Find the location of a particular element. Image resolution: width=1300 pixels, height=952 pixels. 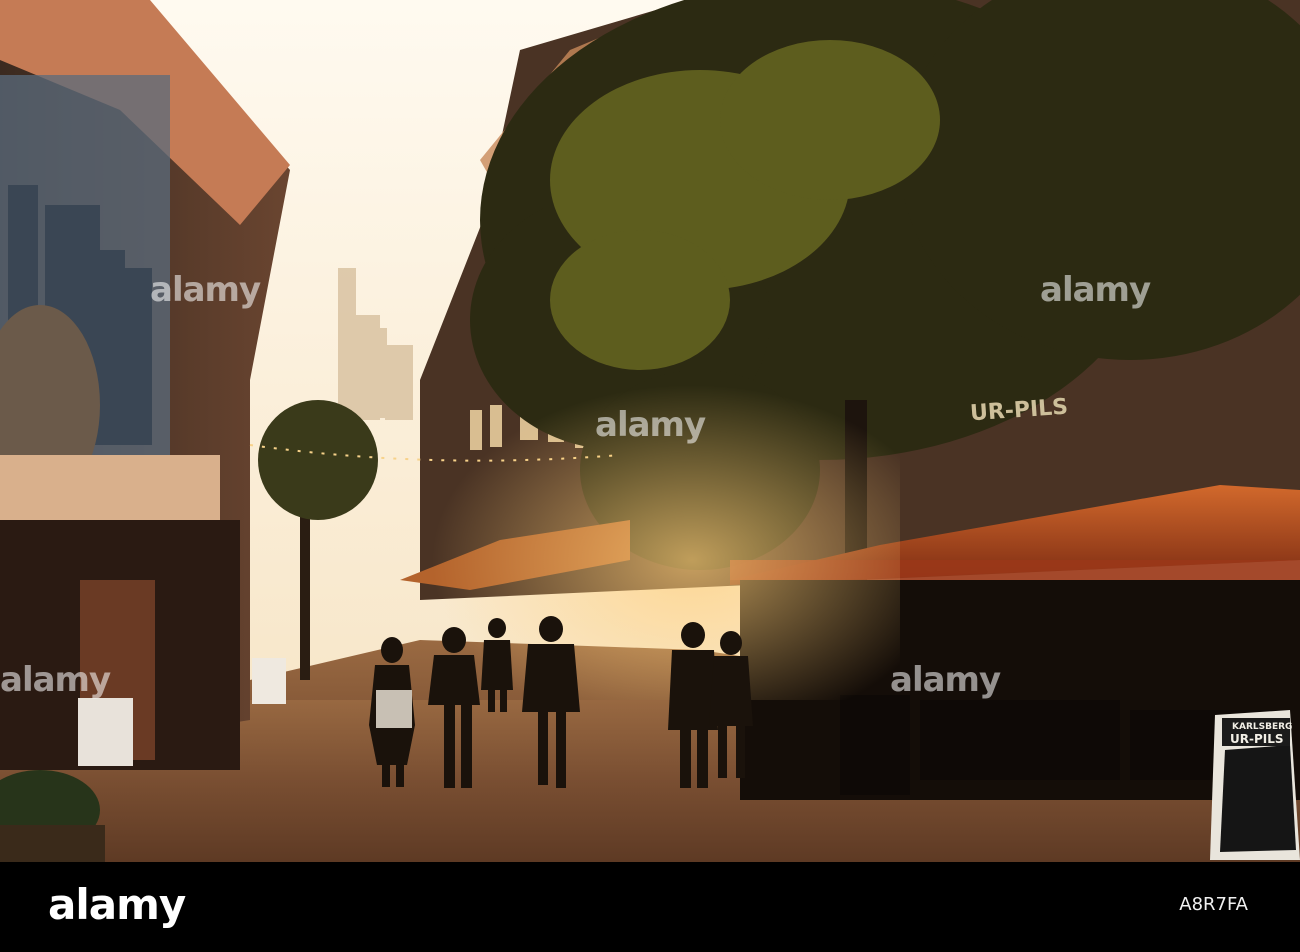

watermark-5: alamy is located at coordinates (650, 425).